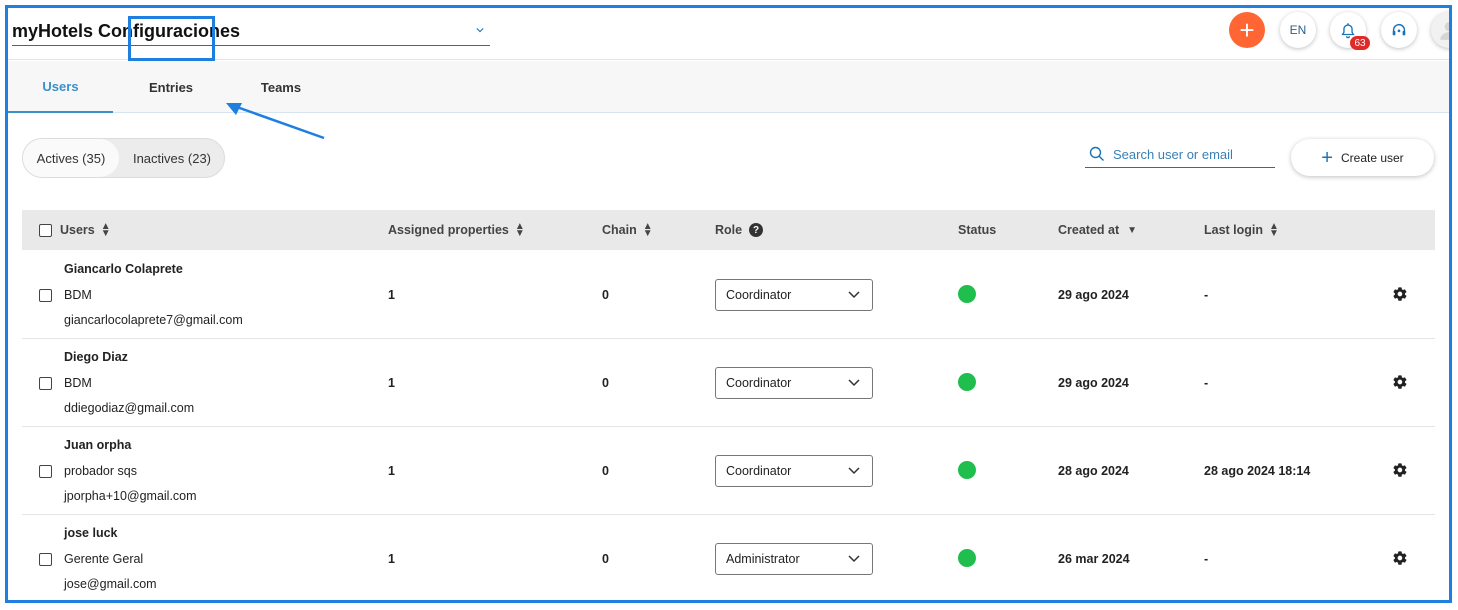 The height and width of the screenshot is (610, 1458). Describe the element at coordinates (1444, 31) in the screenshot. I see `user-avatar-icon` at that location.